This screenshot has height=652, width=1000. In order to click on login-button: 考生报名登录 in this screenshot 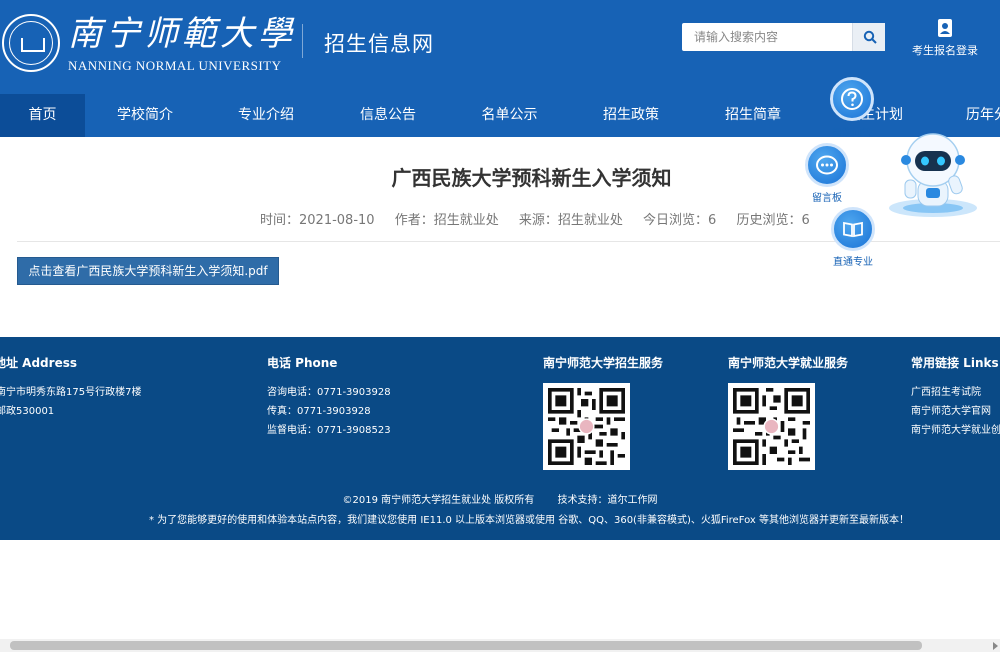, I will do `click(945, 40)`.